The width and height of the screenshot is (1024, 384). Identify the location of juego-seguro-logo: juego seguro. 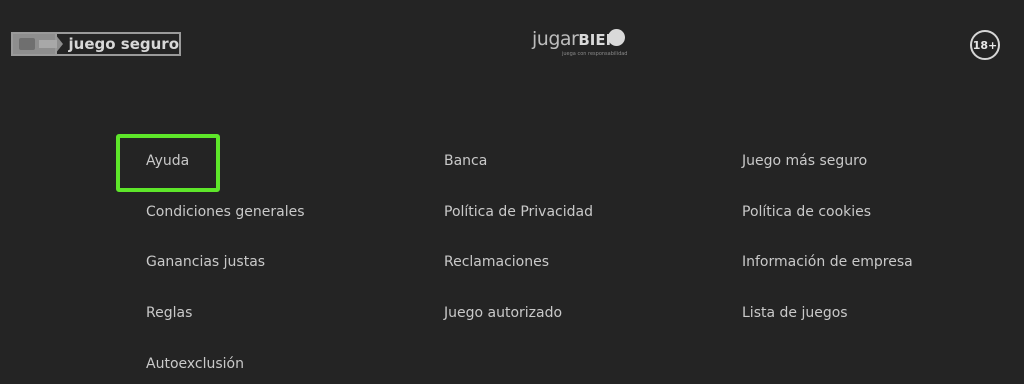
(96, 44).